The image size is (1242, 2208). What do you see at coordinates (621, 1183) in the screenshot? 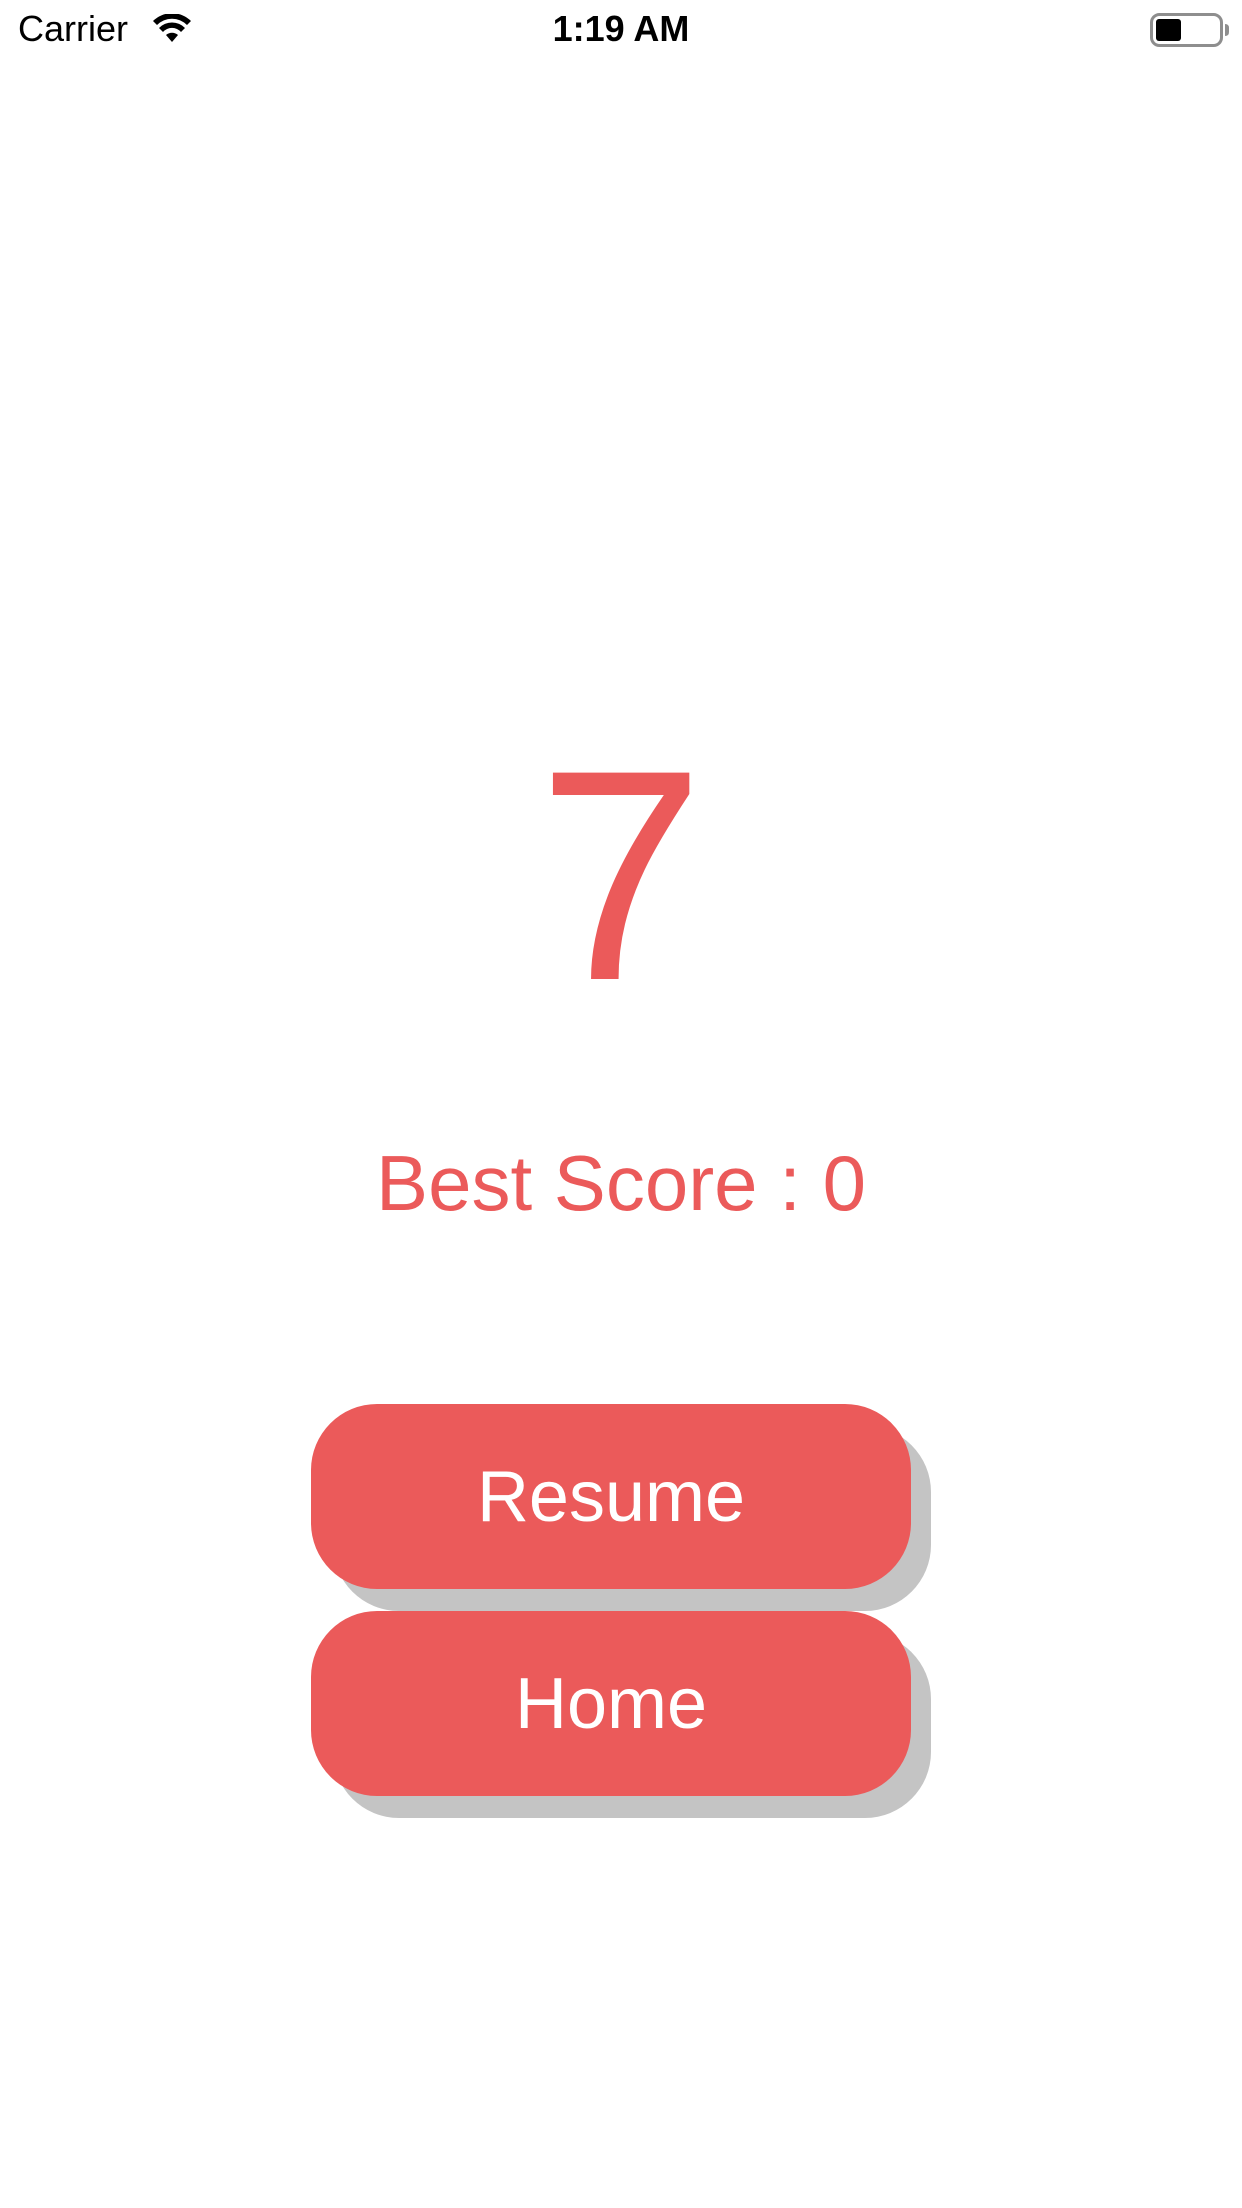
I see `best-score-label: Best Score : 0` at bounding box center [621, 1183].